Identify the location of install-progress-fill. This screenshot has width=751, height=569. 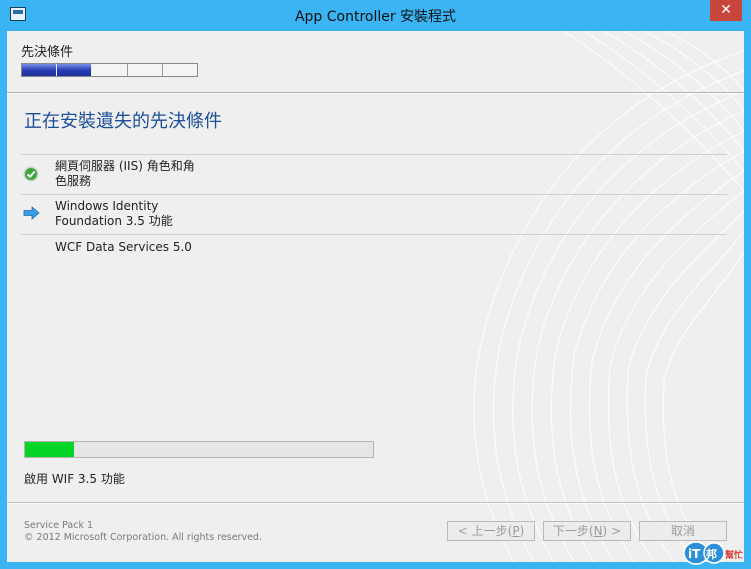
(49, 449).